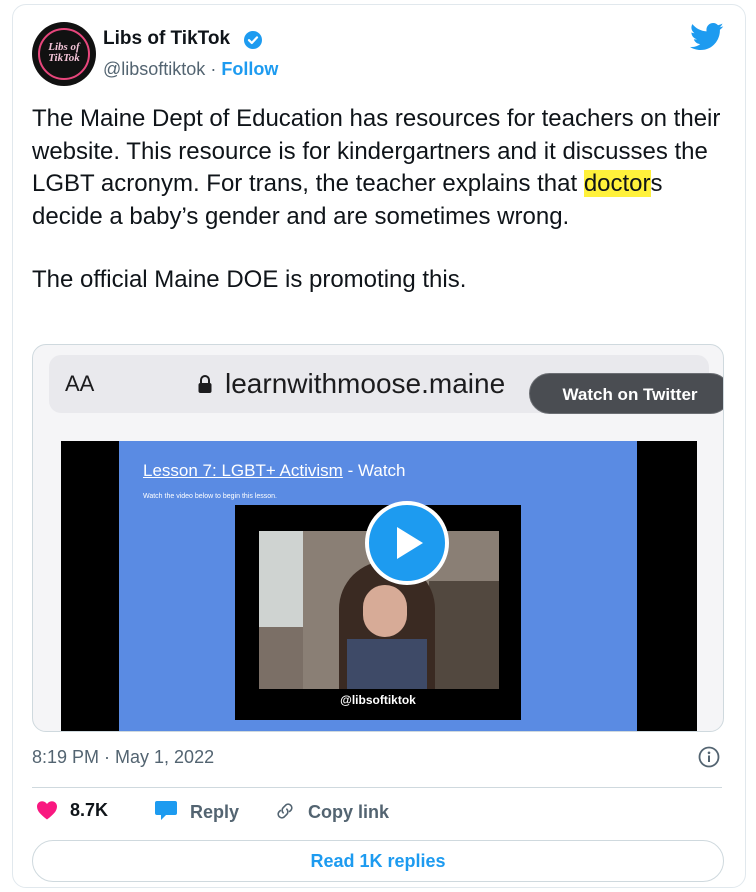 Image resolution: width=756 pixels, height=892 pixels. Describe the element at coordinates (374, 470) in the screenshot. I see `lesson-title-suffix: - Watch` at that location.